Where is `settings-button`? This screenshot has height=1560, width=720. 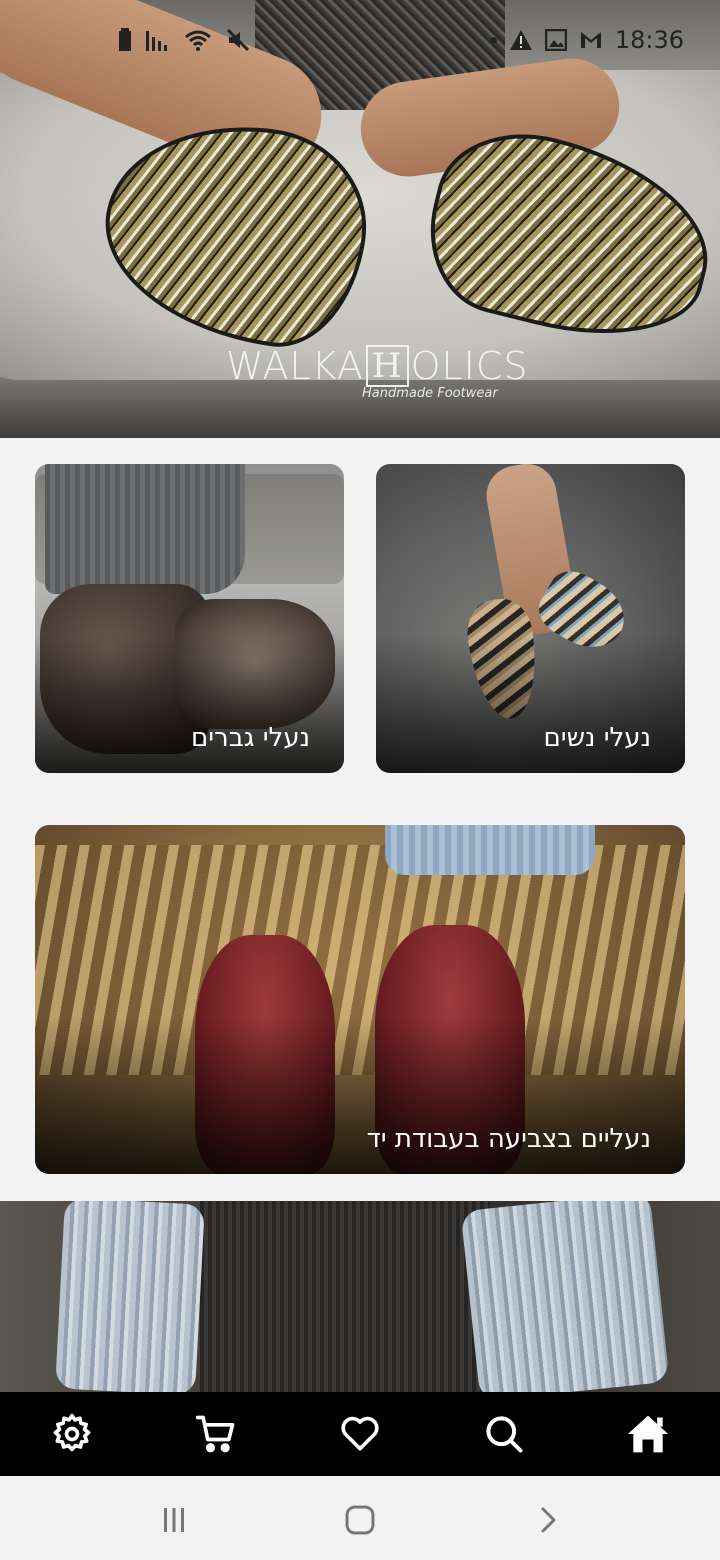 settings-button is located at coordinates (72, 1434).